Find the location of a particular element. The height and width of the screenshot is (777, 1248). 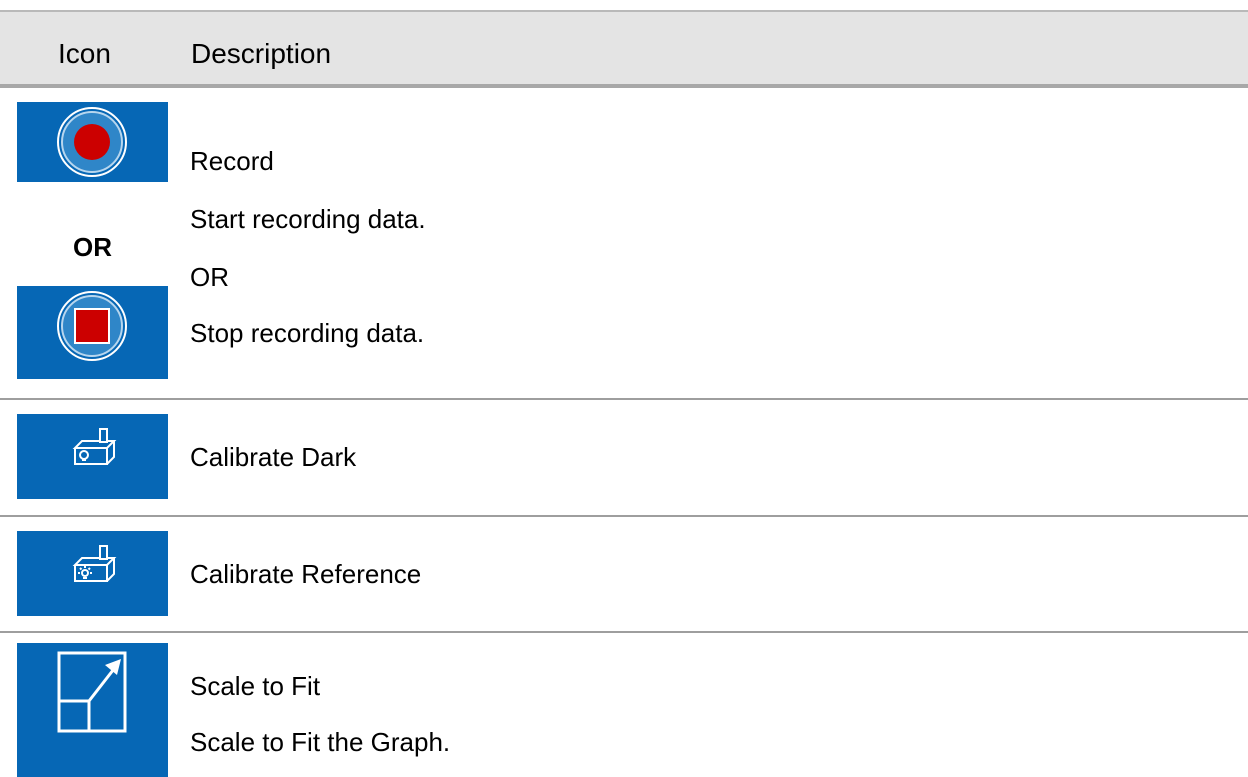

header-description-column: Description is located at coordinates (261, 53).